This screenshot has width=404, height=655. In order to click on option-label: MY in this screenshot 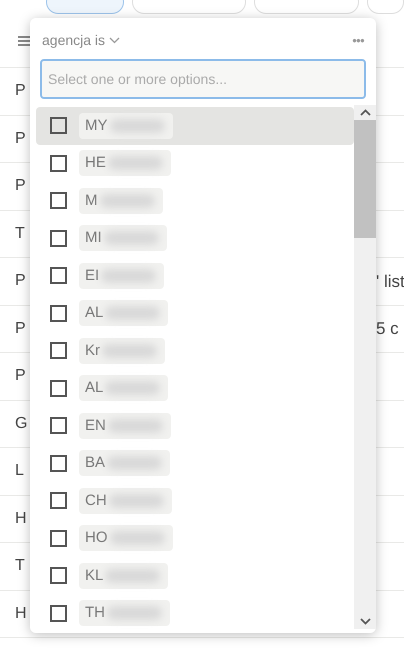, I will do `click(96, 126)`.